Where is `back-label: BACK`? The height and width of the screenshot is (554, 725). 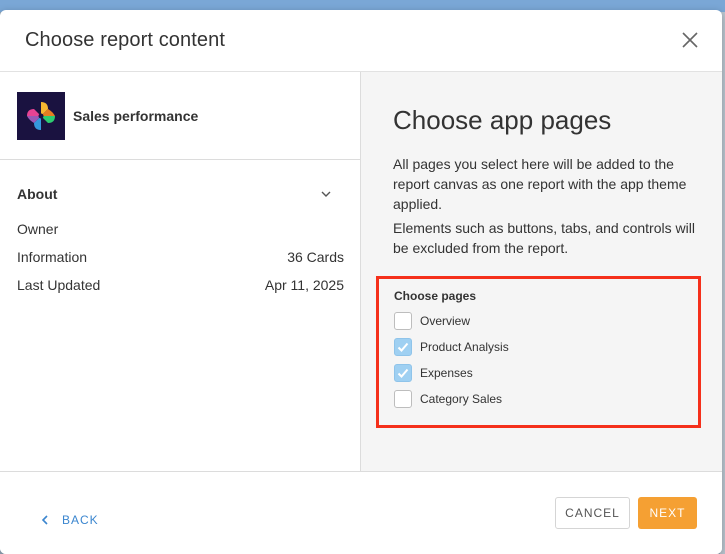 back-label: BACK is located at coordinates (80, 520).